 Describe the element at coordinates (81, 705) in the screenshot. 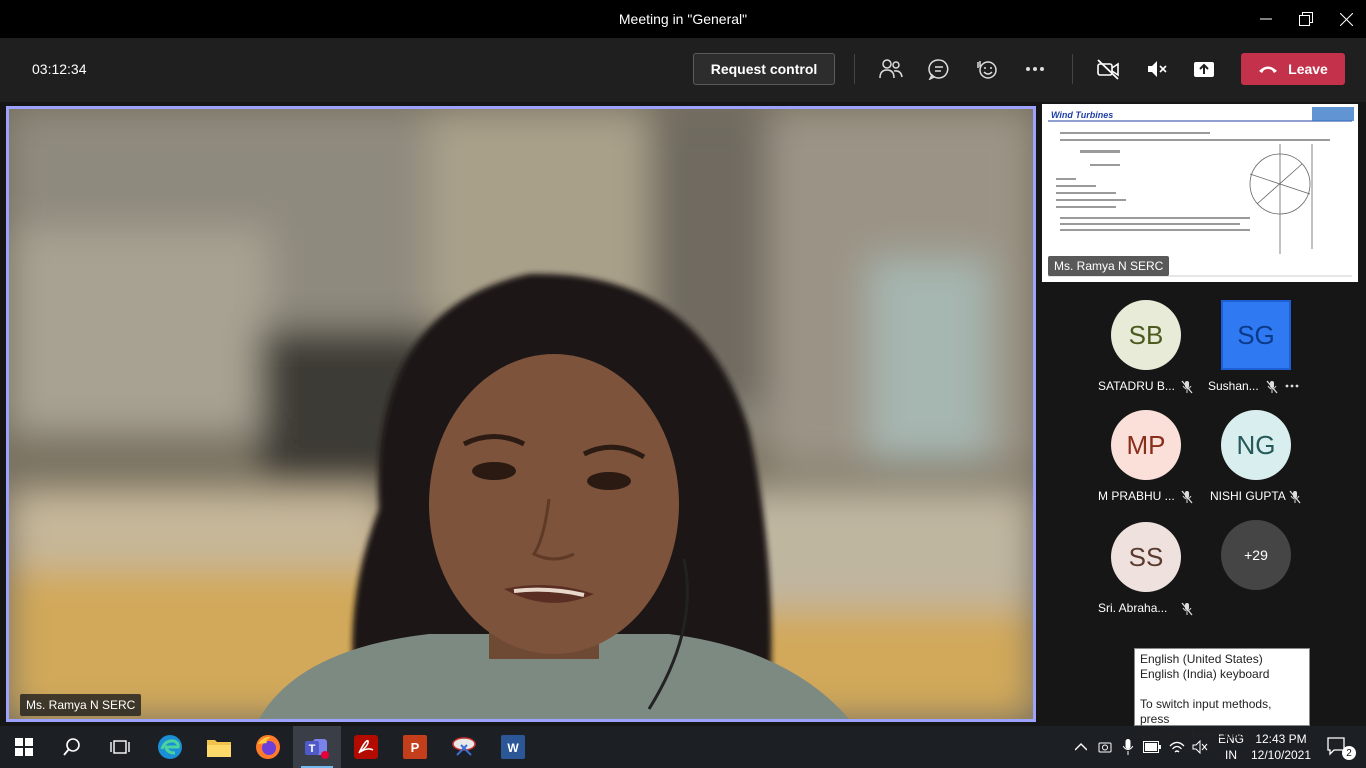

I see `presenter-name-tag: Ms. Ramya N SERC` at that location.